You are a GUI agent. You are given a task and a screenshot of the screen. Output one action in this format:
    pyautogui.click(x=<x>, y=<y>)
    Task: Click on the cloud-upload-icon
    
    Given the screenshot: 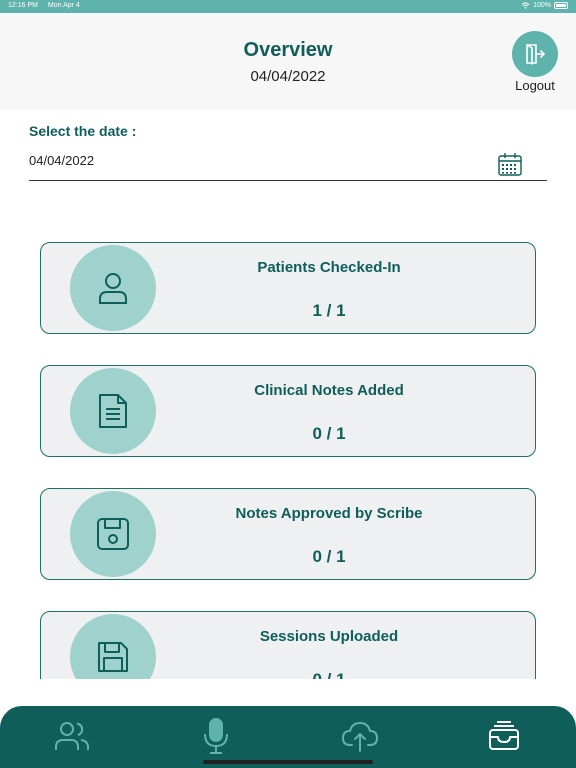 What is the action you would take?
    pyautogui.click(x=360, y=737)
    